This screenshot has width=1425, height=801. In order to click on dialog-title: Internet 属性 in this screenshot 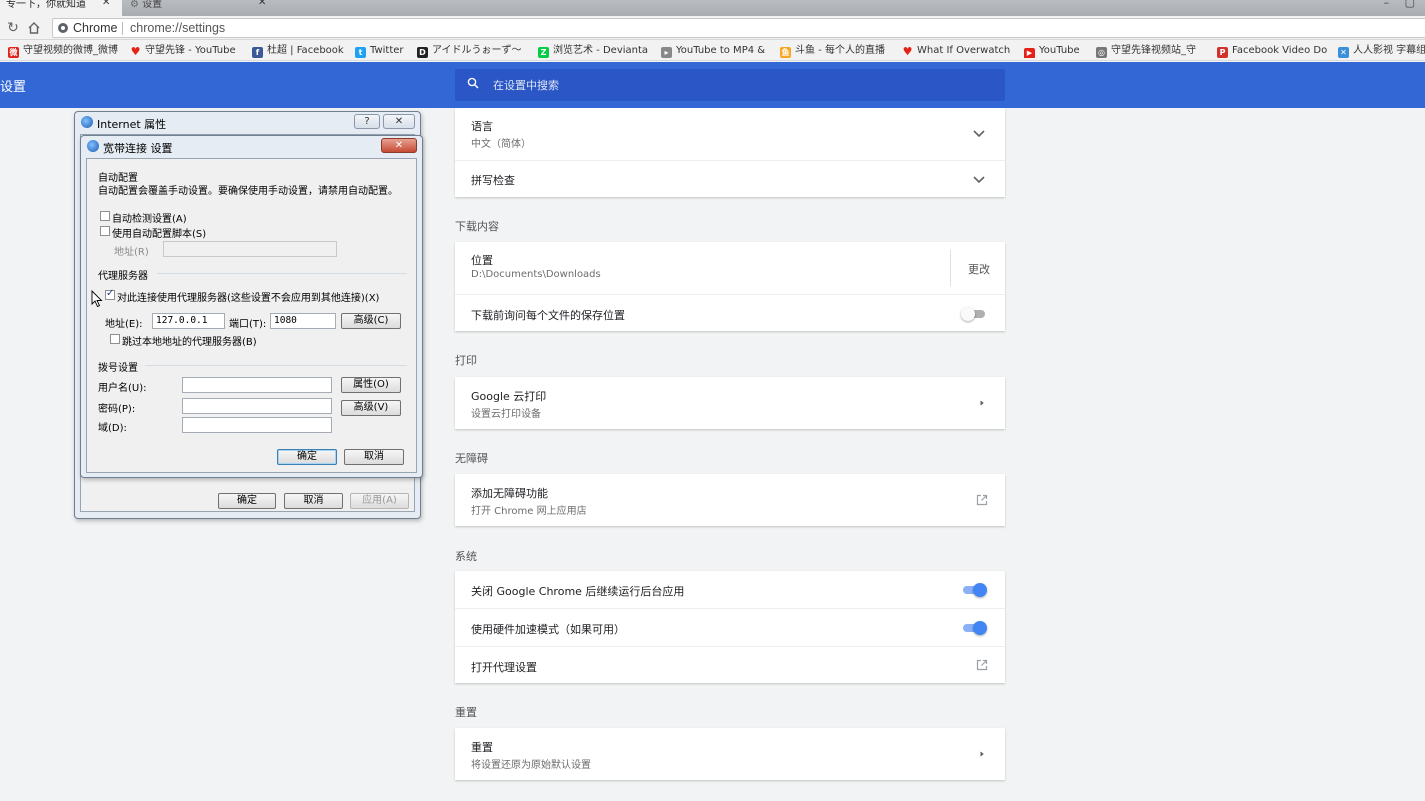, I will do `click(132, 124)`.